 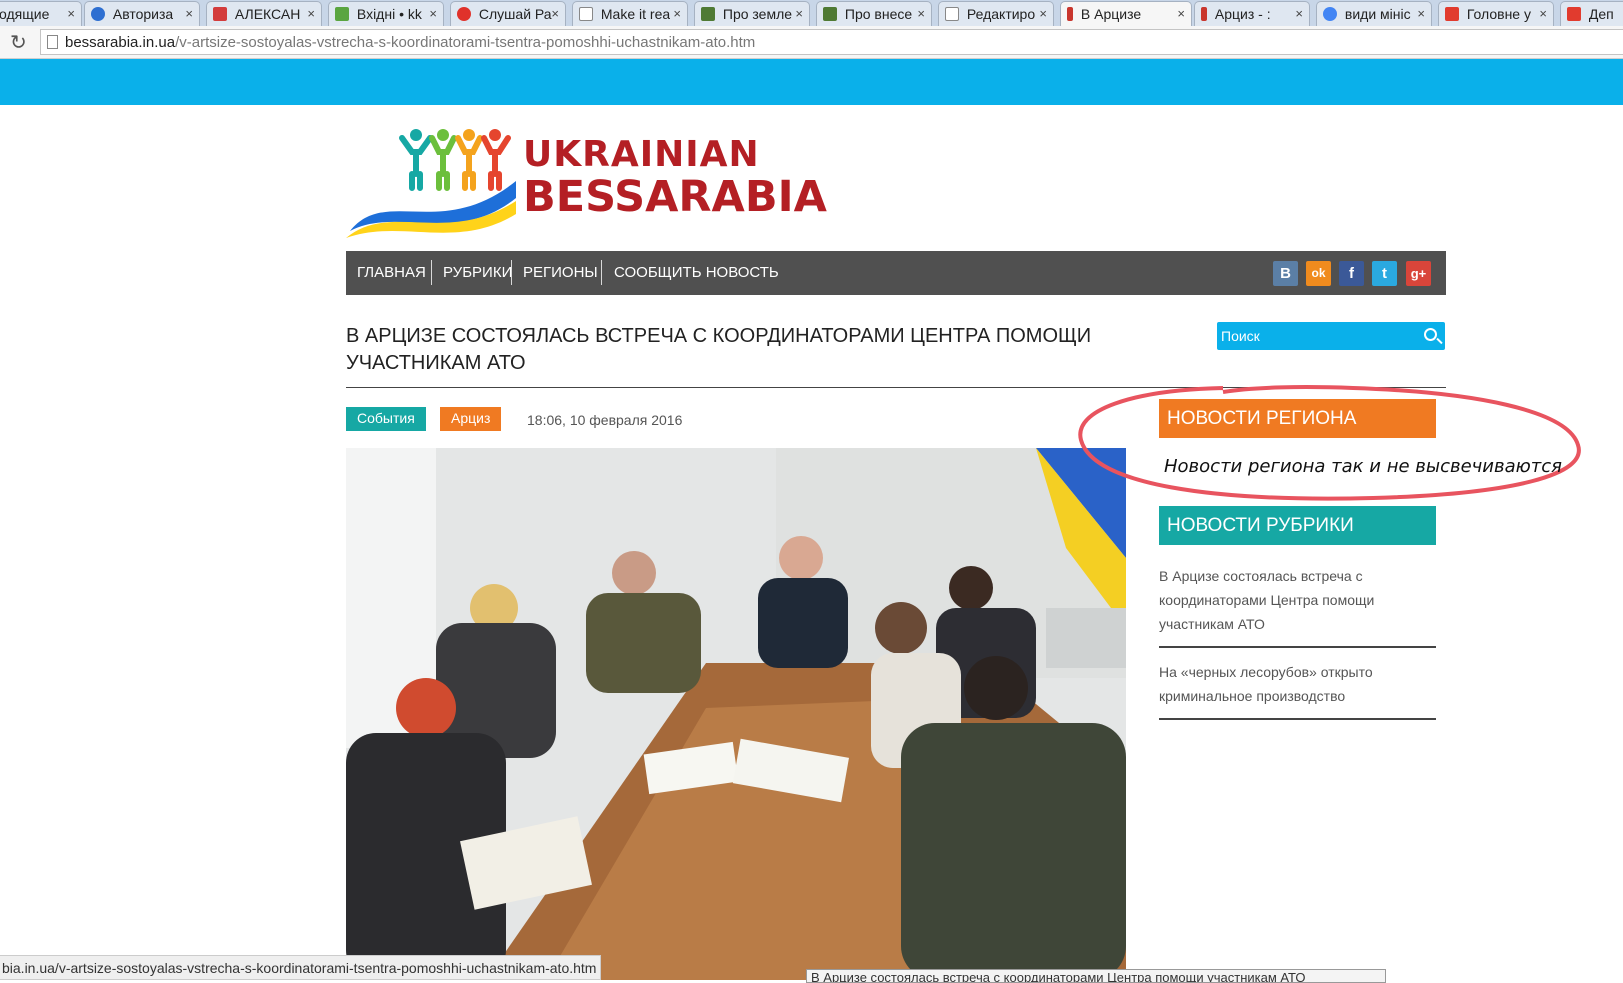 I want to click on url-host: bessarabia.in.ua, so click(x=120, y=42).